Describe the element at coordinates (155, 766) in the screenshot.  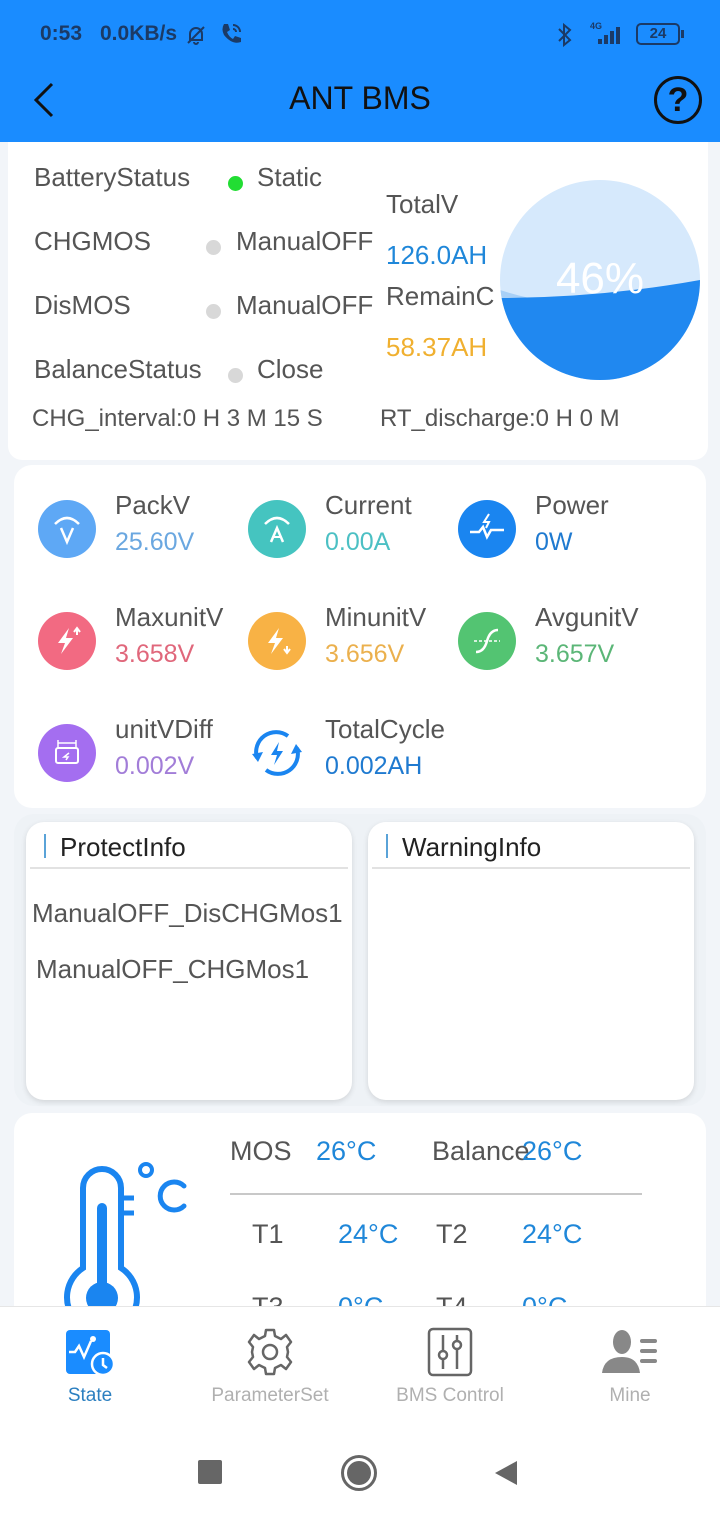
I see `metric-value: 0.002V` at that location.